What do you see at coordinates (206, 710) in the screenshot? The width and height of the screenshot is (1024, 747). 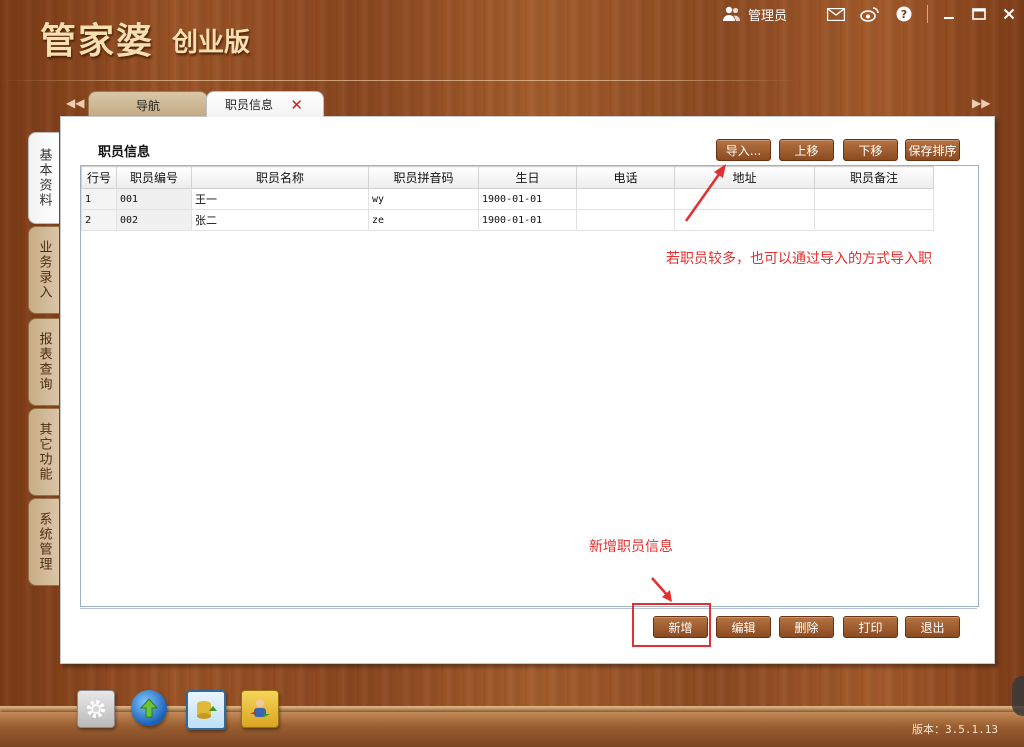 I see `database-export-icon` at bounding box center [206, 710].